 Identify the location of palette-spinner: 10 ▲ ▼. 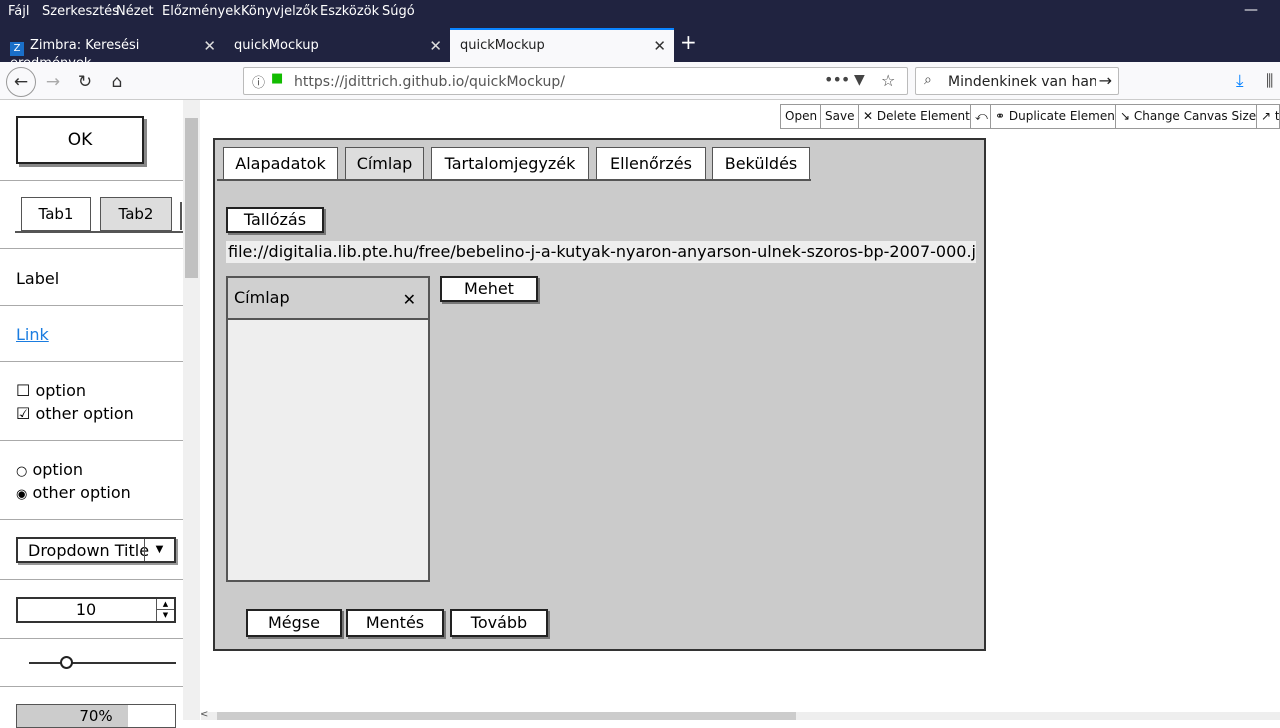
(96, 610).